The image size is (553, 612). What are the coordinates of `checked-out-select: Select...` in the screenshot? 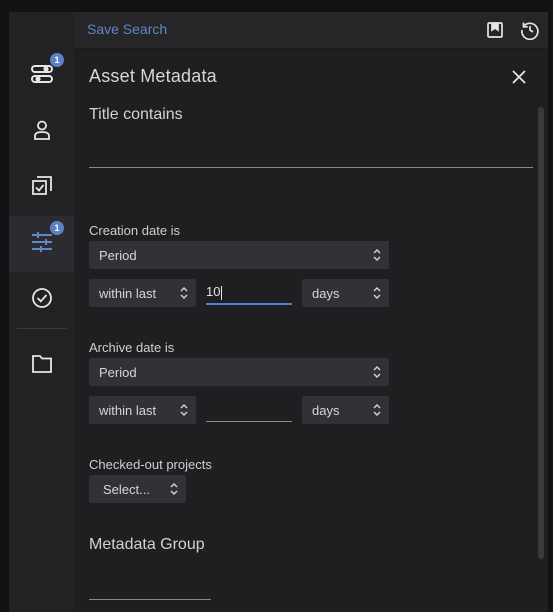 It's located at (137, 489).